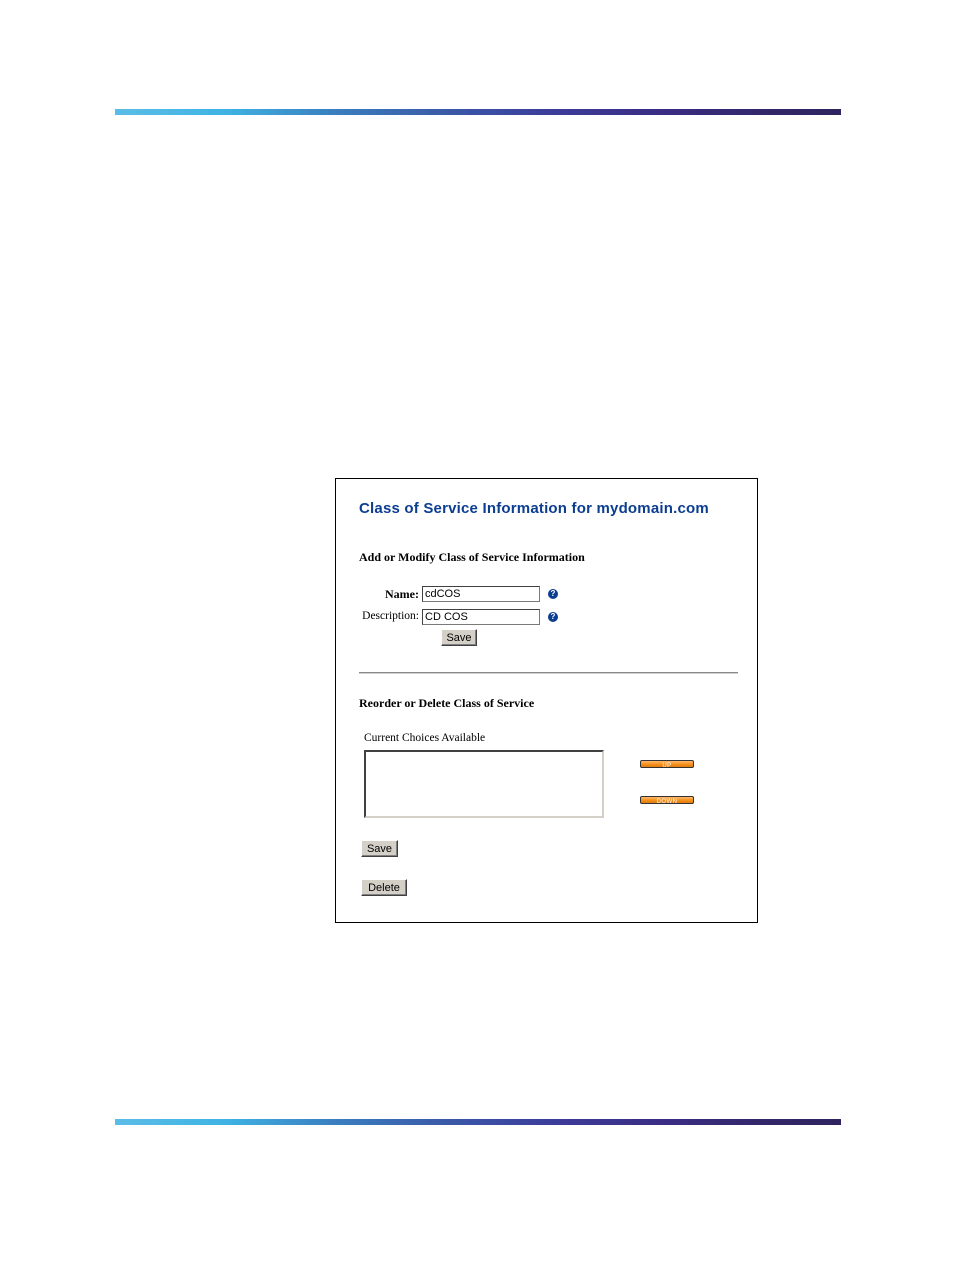 The image size is (954, 1272). Describe the element at coordinates (481, 617) in the screenshot. I see `description-input` at that location.